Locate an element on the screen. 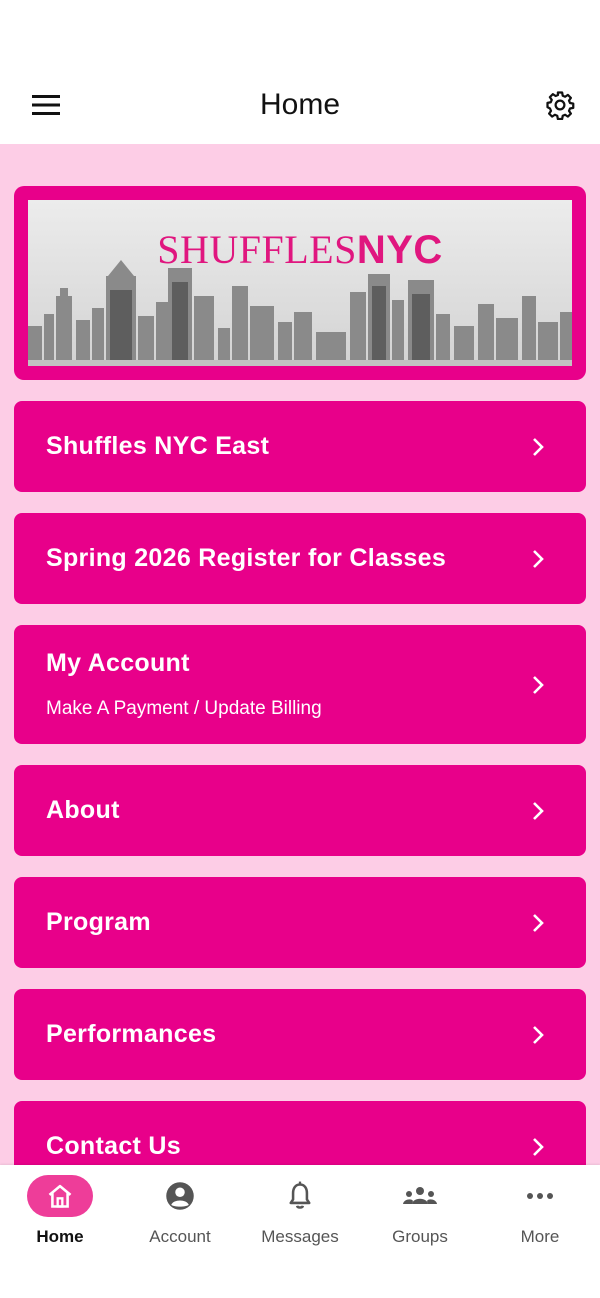  menu-item-label: Spring 2026 Register for Classes is located at coordinates (246, 558).